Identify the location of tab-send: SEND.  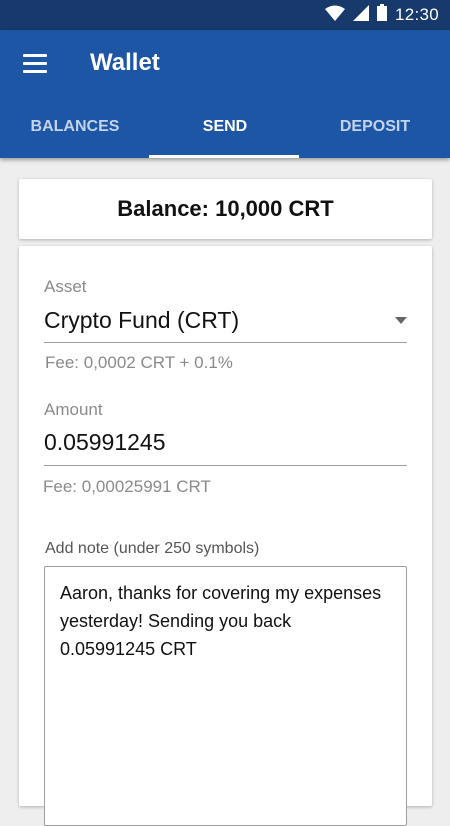
(225, 128).